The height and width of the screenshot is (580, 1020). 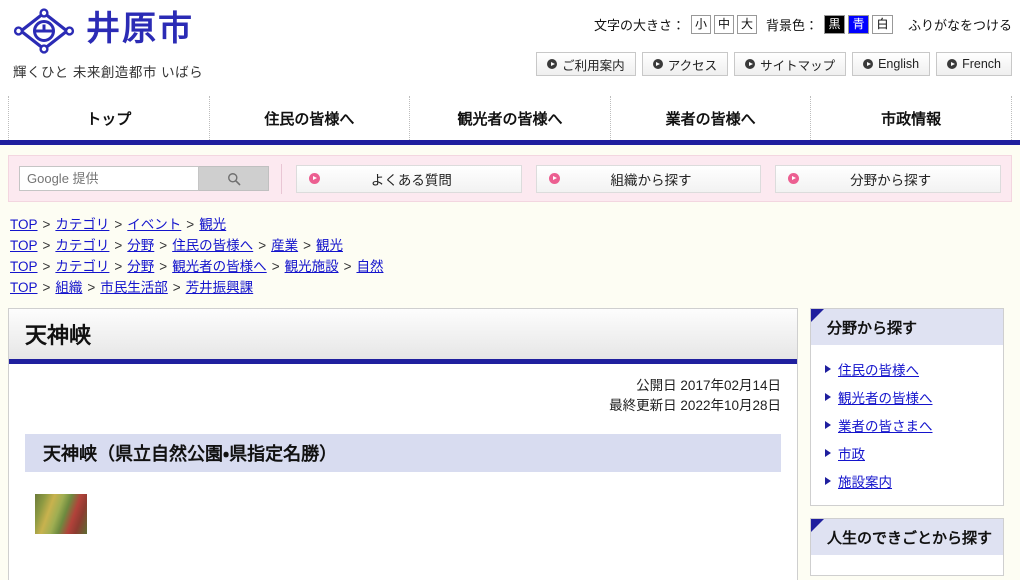 What do you see at coordinates (865, 482) in the screenshot?
I see `sidebar-item-label: 施設案内` at bounding box center [865, 482].